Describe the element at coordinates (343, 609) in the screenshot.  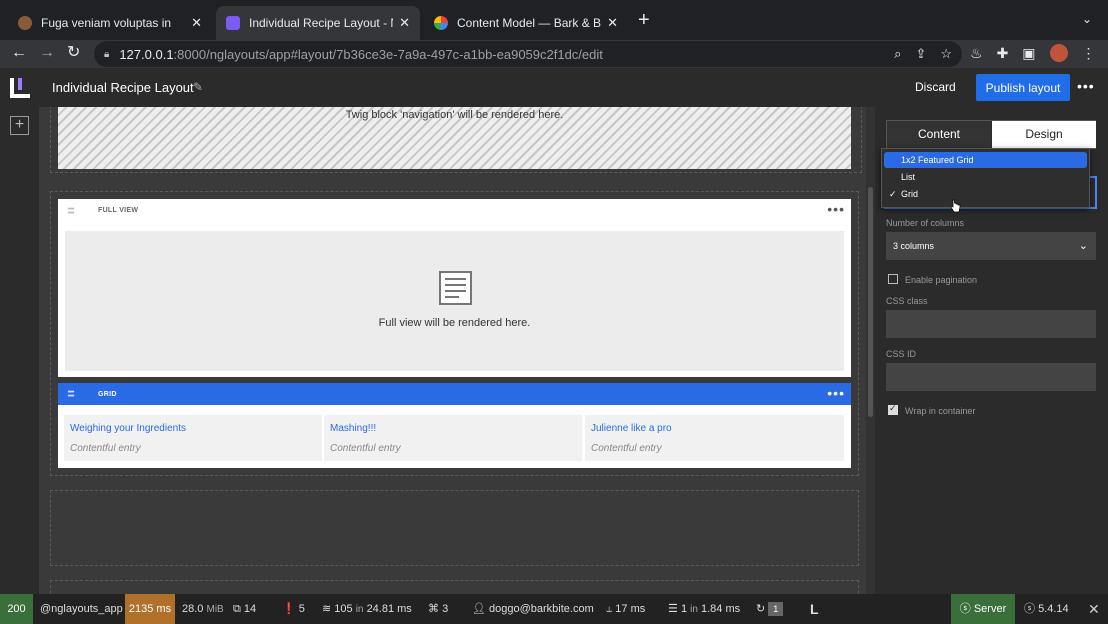
I see `cache-count: 105` at that location.